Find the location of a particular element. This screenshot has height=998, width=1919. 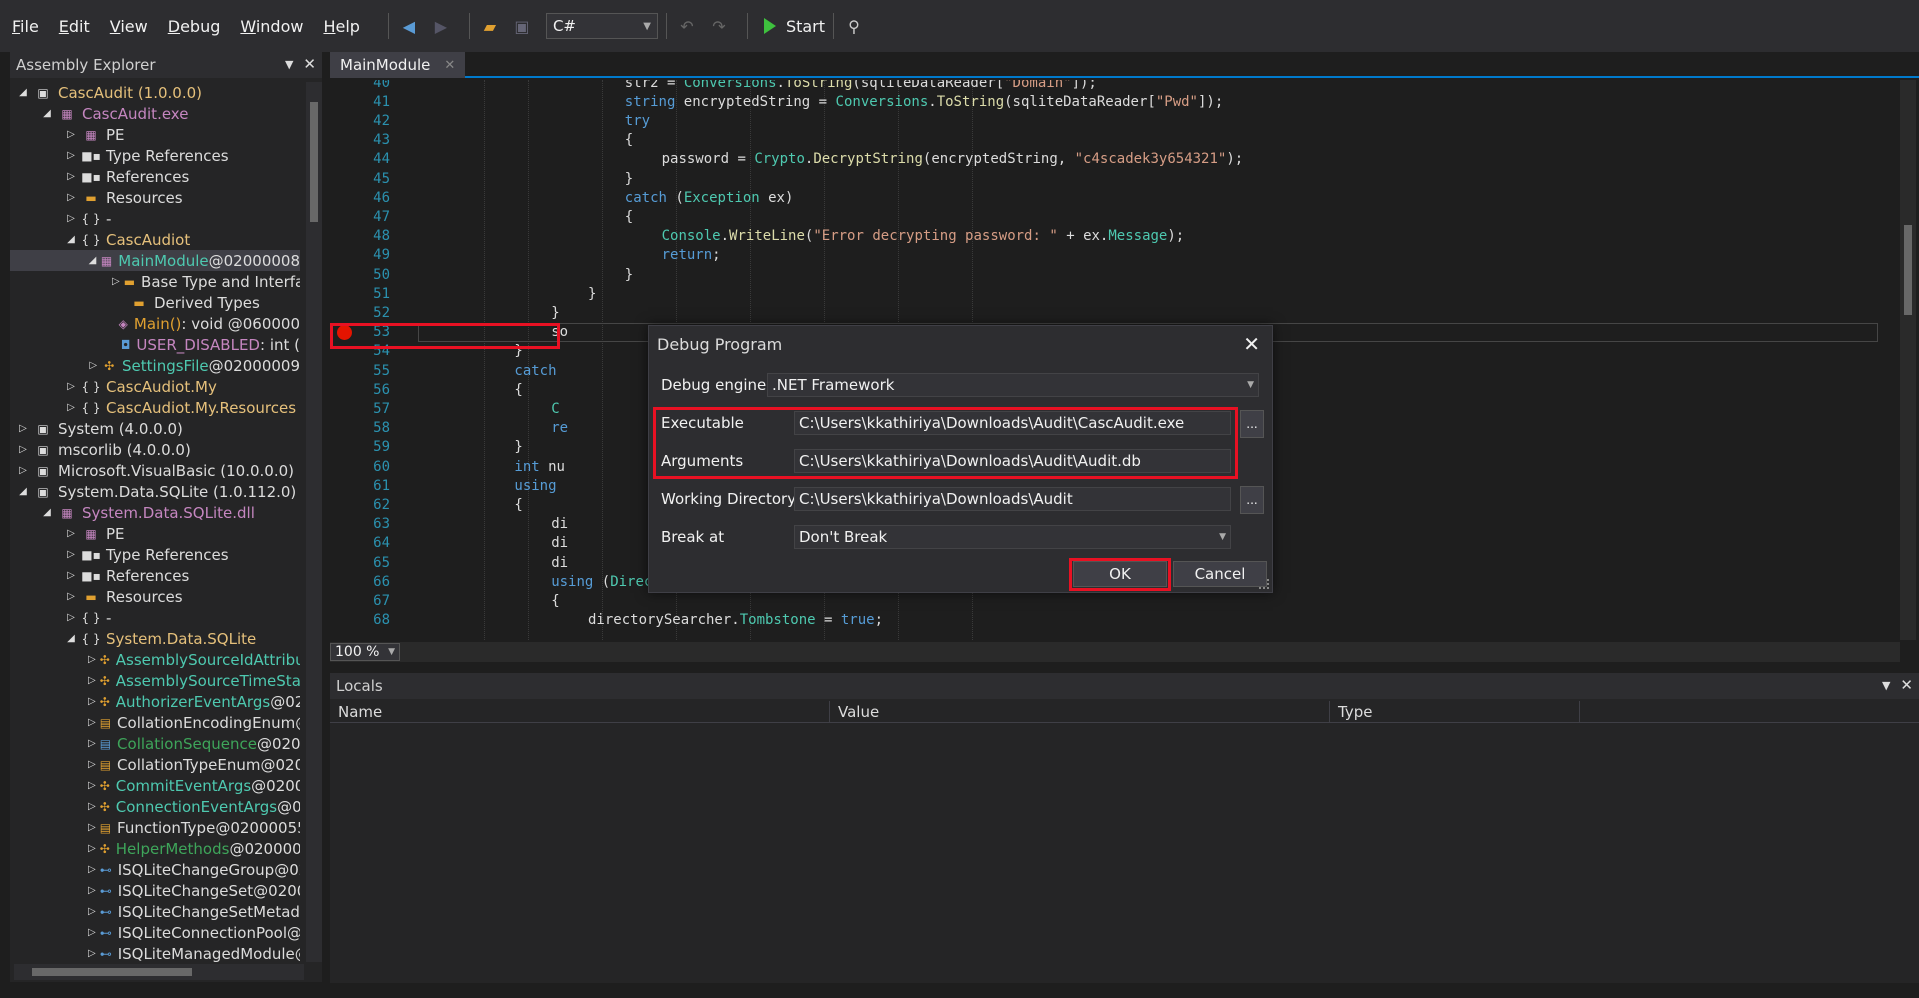

menu-file: File is located at coordinates (25, 26).